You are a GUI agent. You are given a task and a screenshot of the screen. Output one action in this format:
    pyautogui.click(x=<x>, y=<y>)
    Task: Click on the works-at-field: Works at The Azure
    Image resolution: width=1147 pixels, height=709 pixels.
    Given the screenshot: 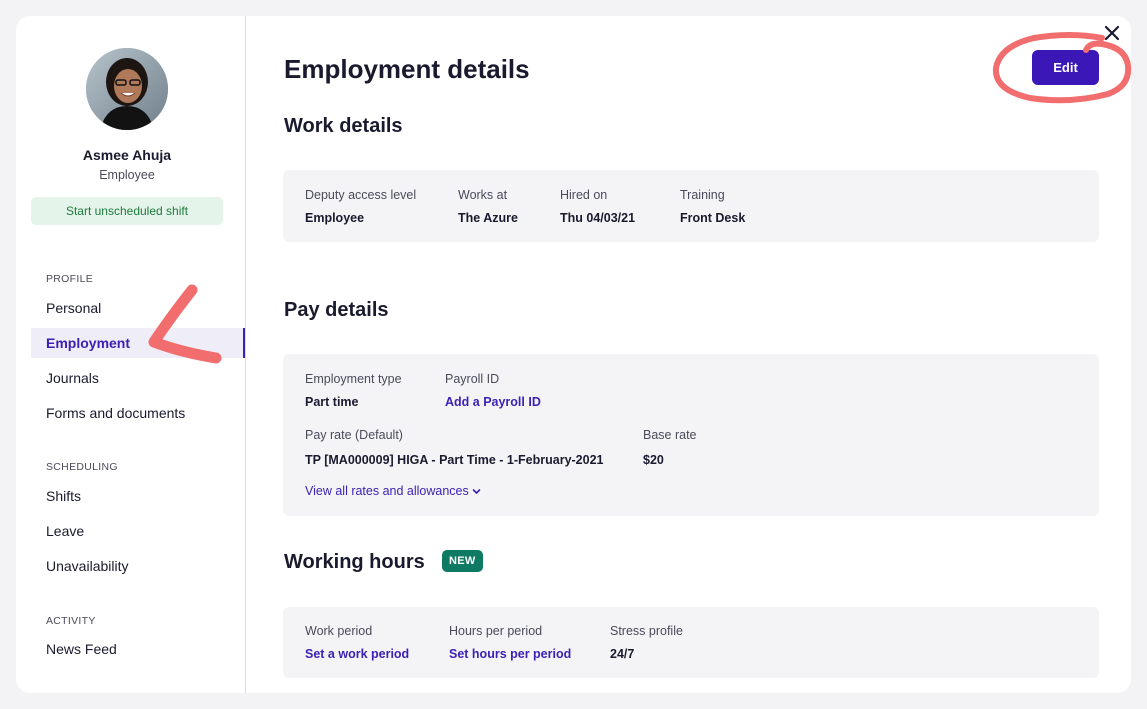 What is the action you would take?
    pyautogui.click(x=488, y=206)
    